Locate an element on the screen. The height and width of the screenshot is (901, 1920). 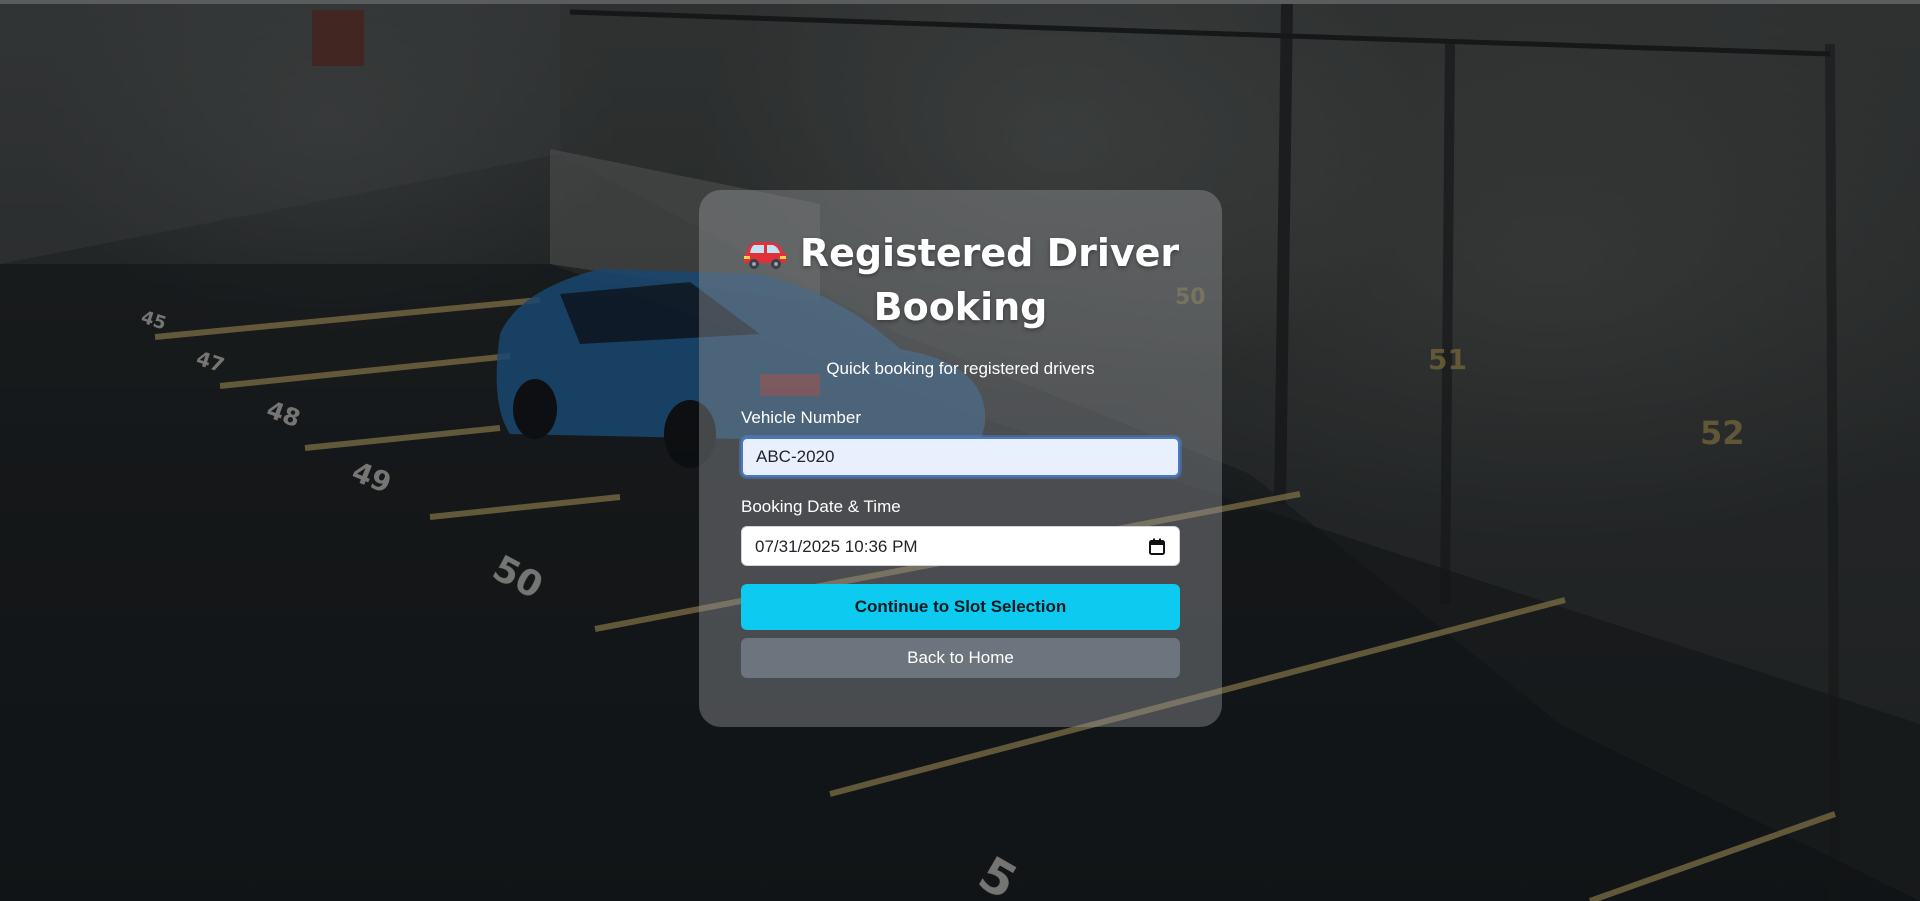
vehicle-number-group: Vehicle Number is located at coordinates (960, 442).